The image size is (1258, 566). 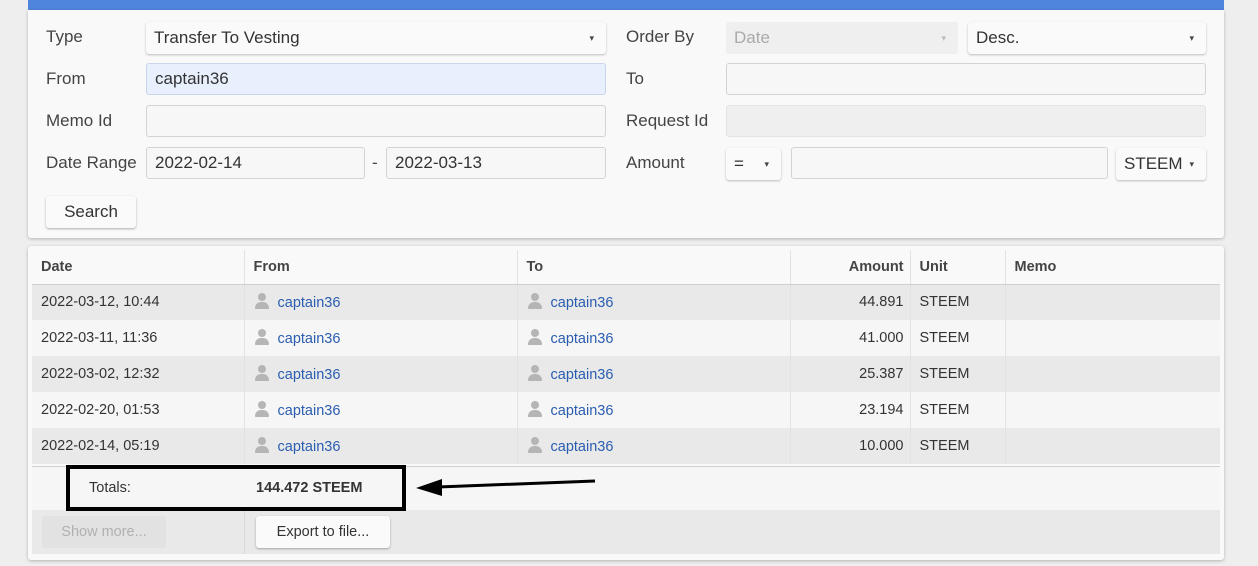 I want to click on search-button: Search, so click(x=91, y=212).